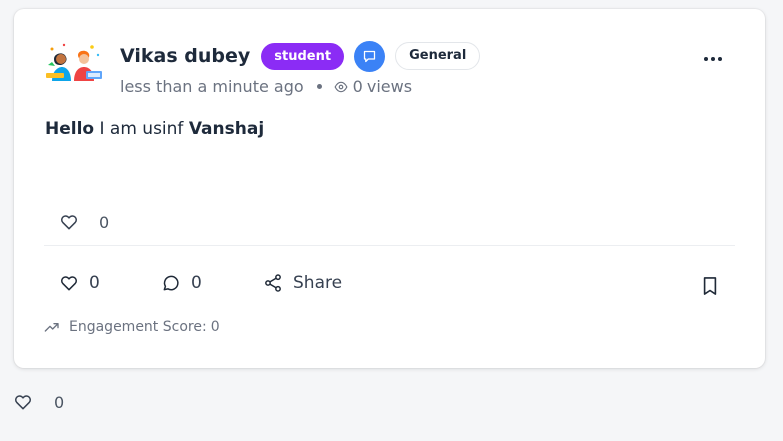  I want to click on comment-count: 0, so click(196, 283).